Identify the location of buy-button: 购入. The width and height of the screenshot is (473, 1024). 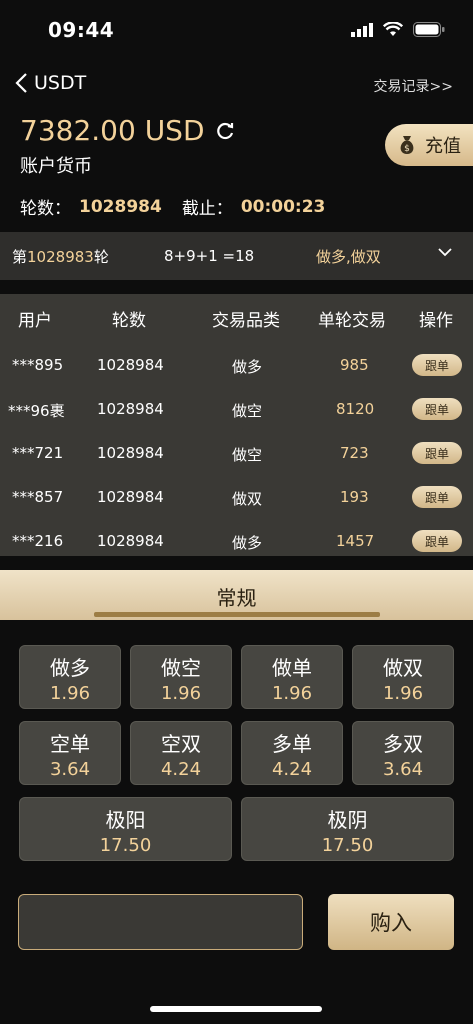
(391, 922).